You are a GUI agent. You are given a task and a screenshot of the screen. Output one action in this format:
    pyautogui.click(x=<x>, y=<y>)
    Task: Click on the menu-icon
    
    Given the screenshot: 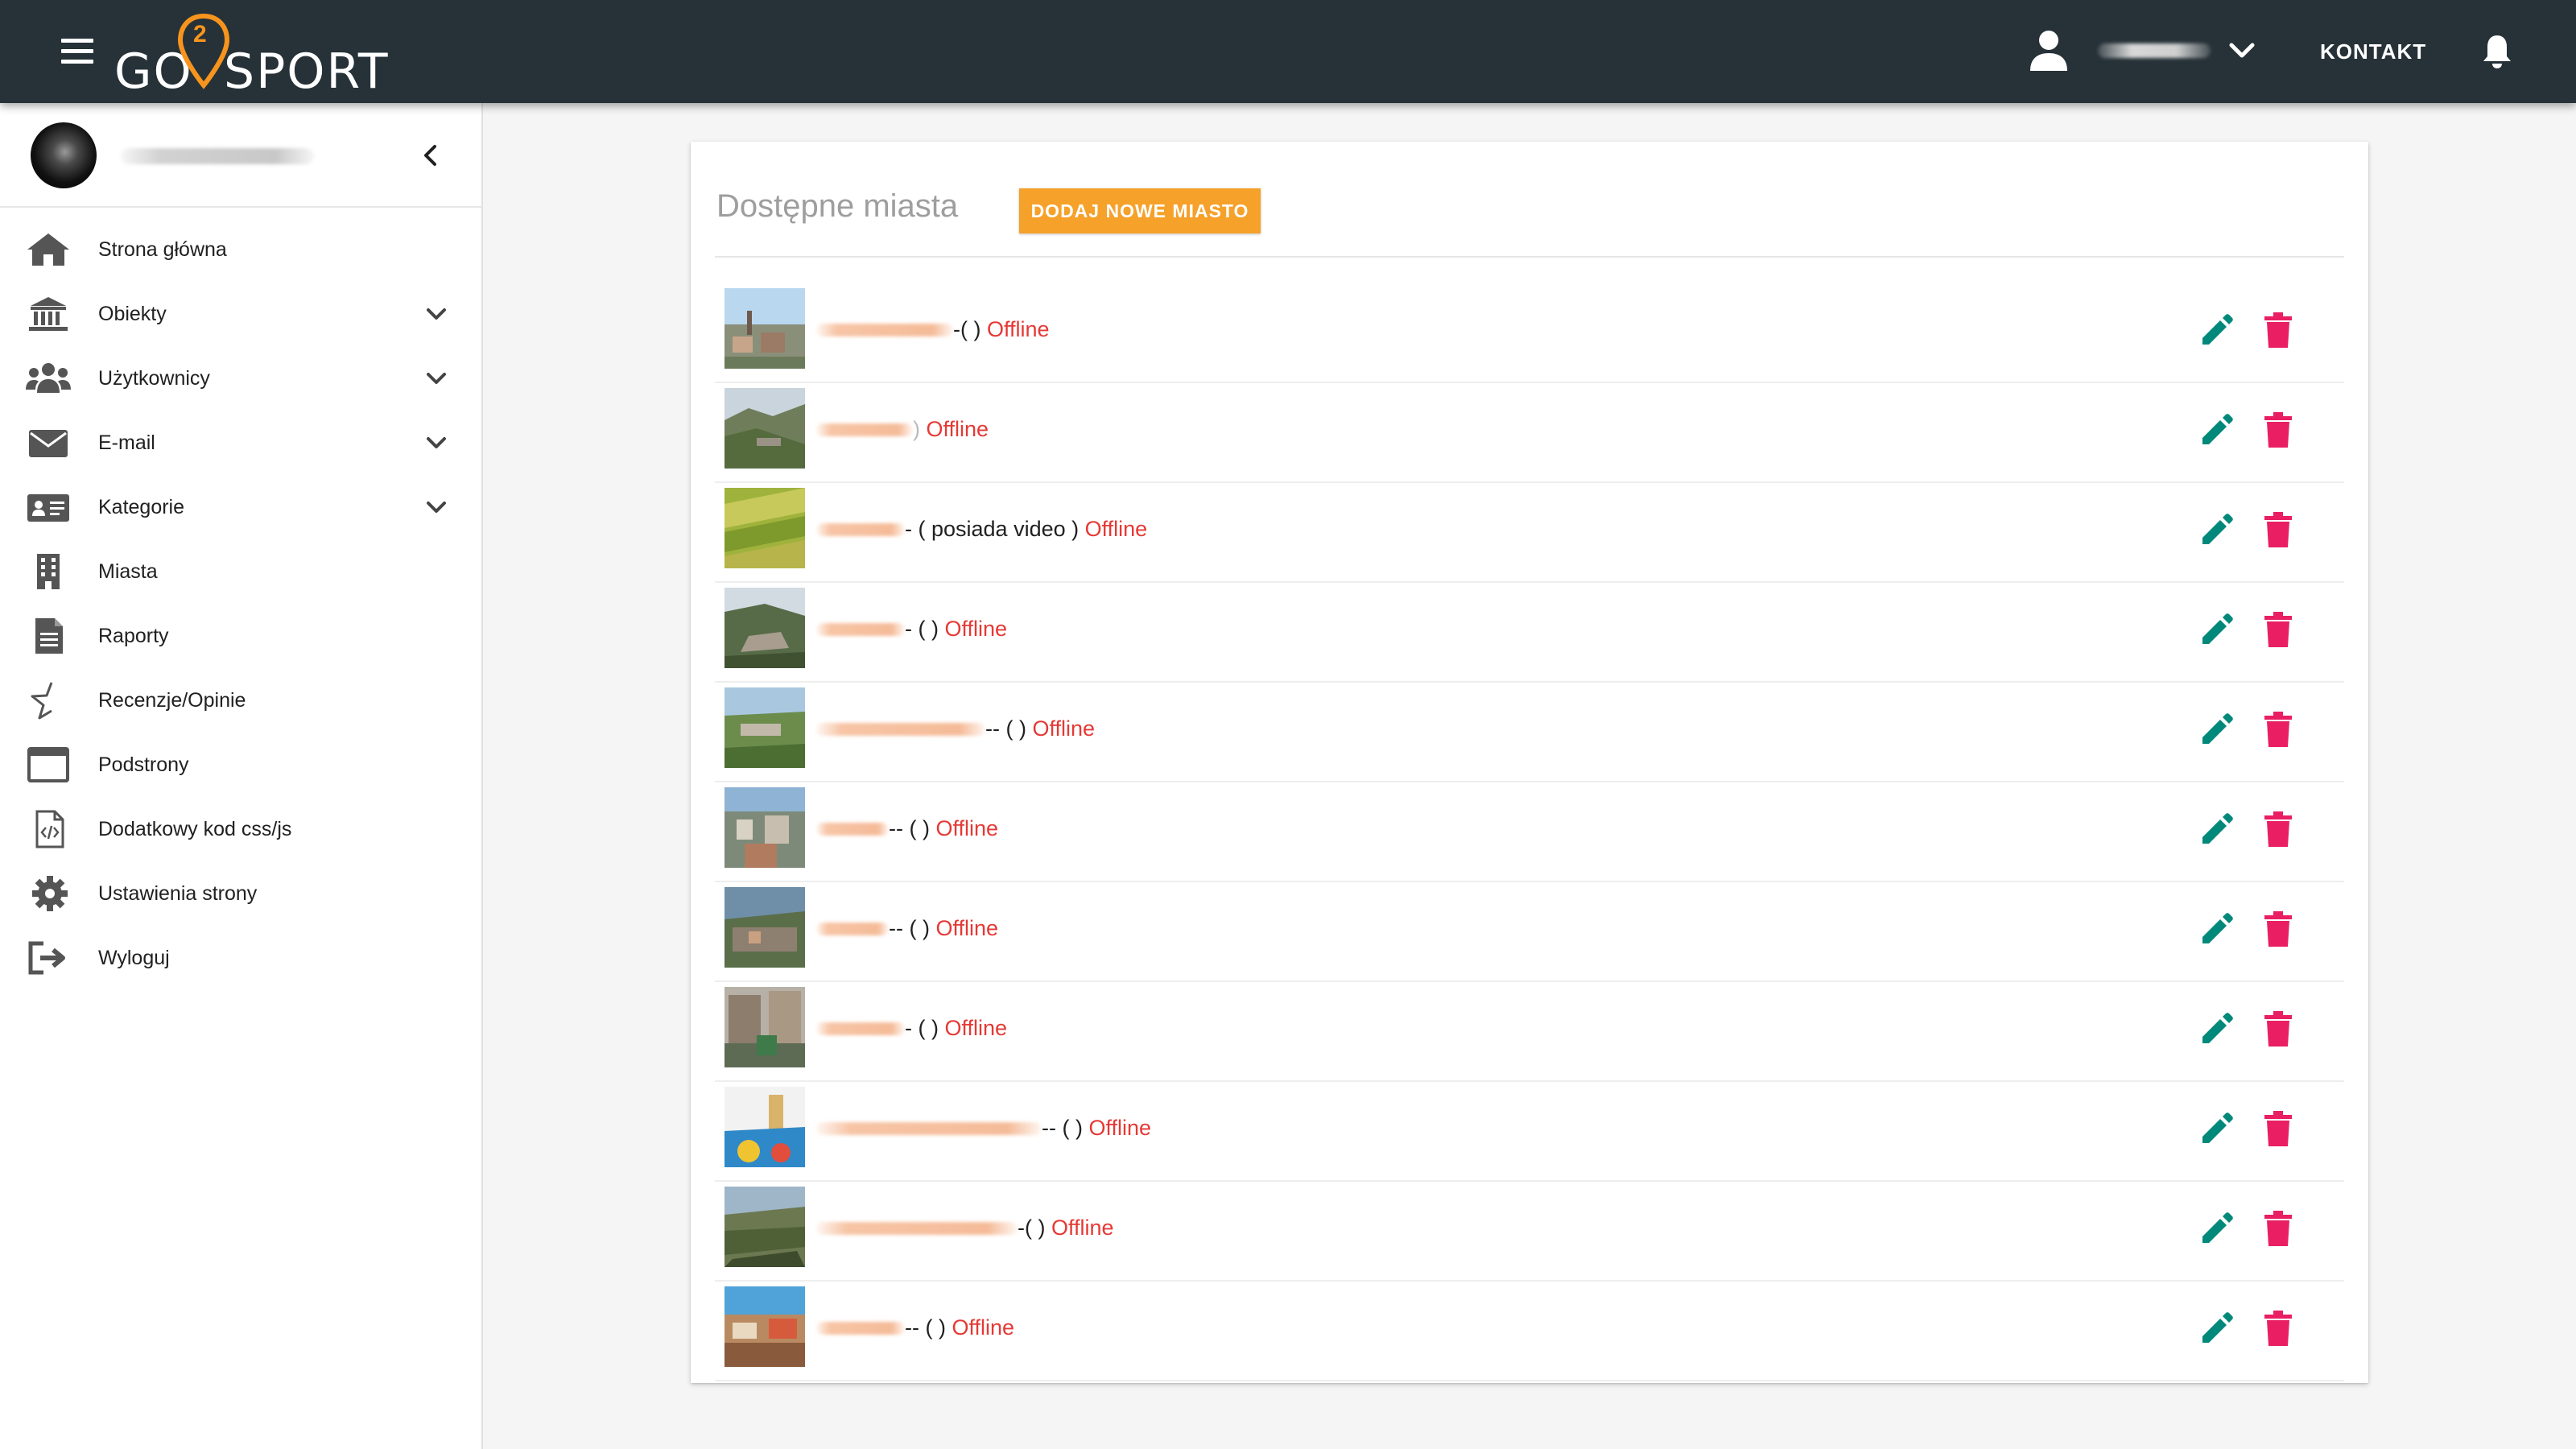 What is the action you would take?
    pyautogui.click(x=77, y=51)
    